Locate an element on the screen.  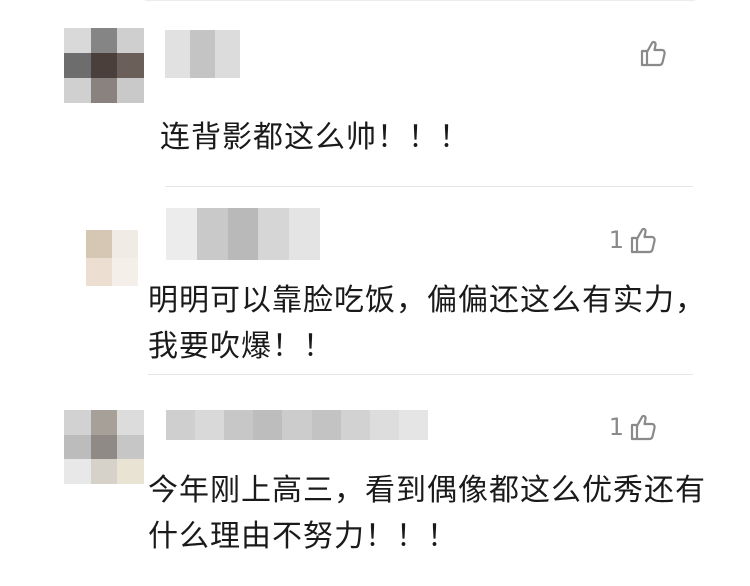
like-button is located at coordinates (651, 53).